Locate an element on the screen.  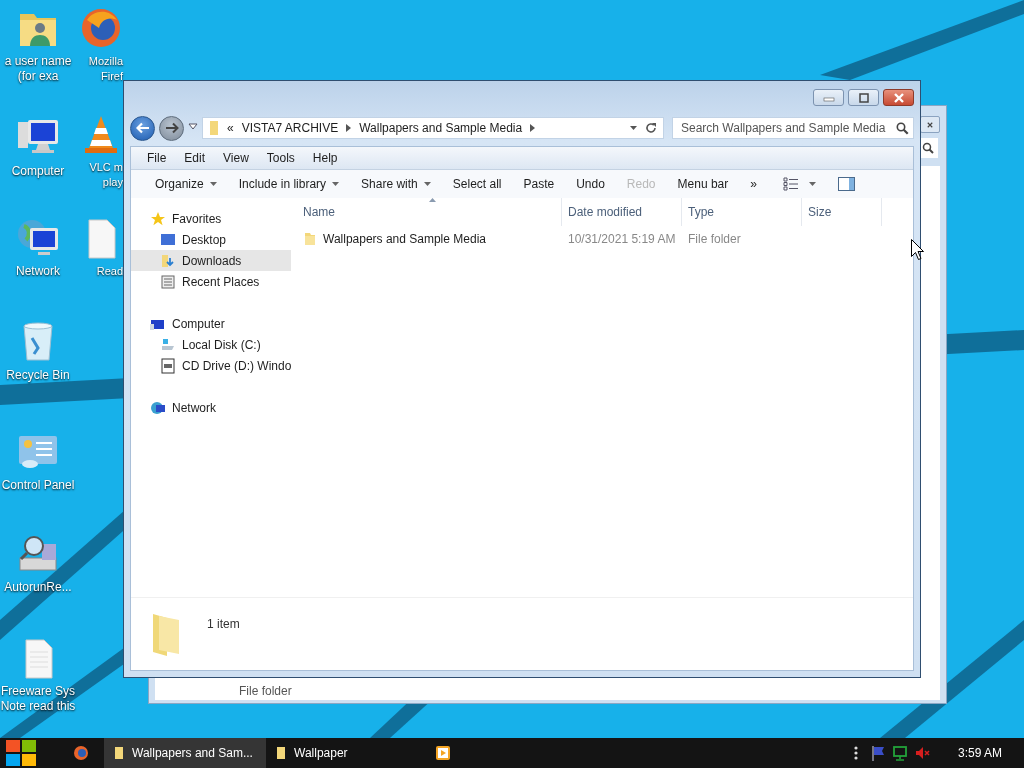
menu-item: File is located at coordinates (157, 158).